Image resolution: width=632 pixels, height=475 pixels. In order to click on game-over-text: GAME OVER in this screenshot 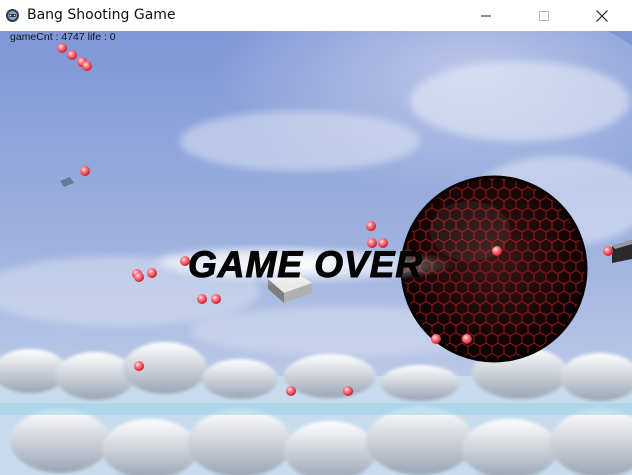, I will do `click(305, 265)`.